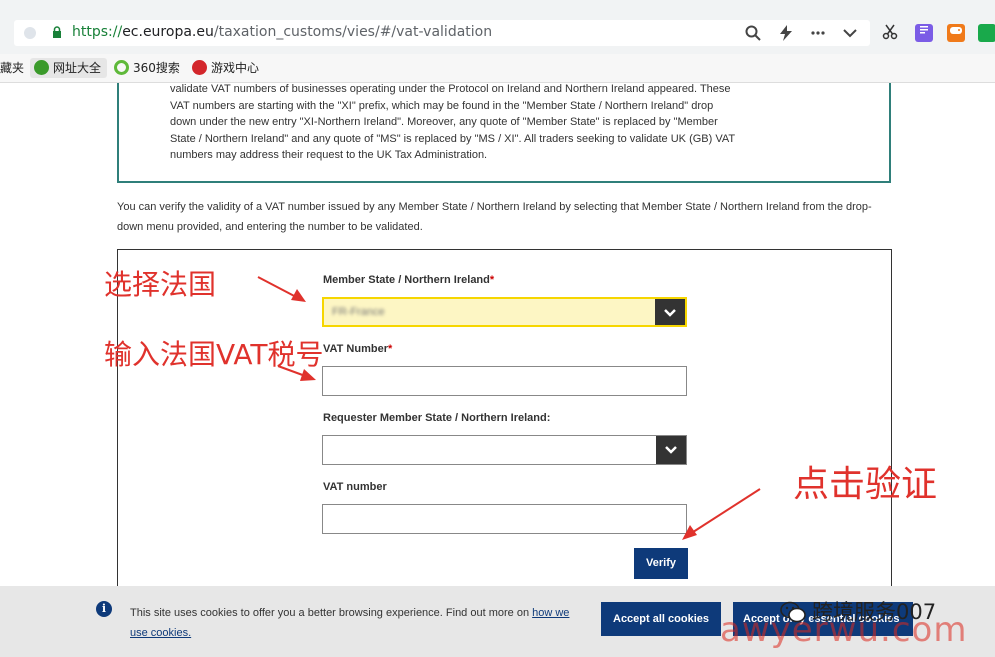 The width and height of the screenshot is (995, 657). I want to click on bookmark-url-directory: 网址大全, so click(69, 68).